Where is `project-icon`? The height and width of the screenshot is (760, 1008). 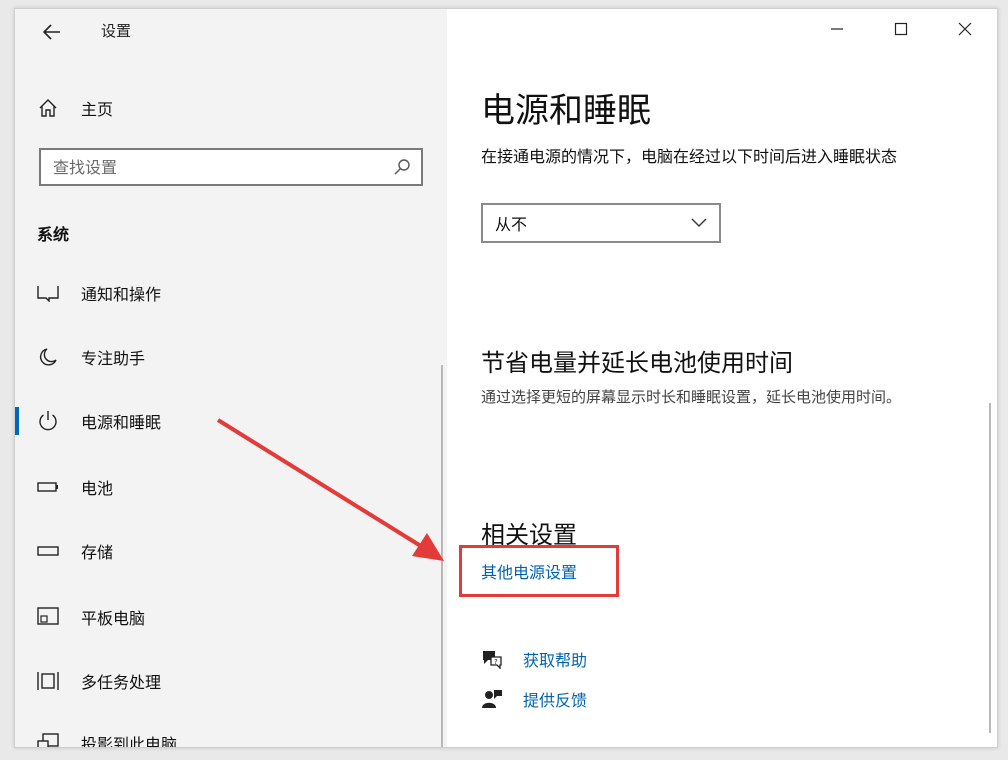
project-icon is located at coordinates (48, 739).